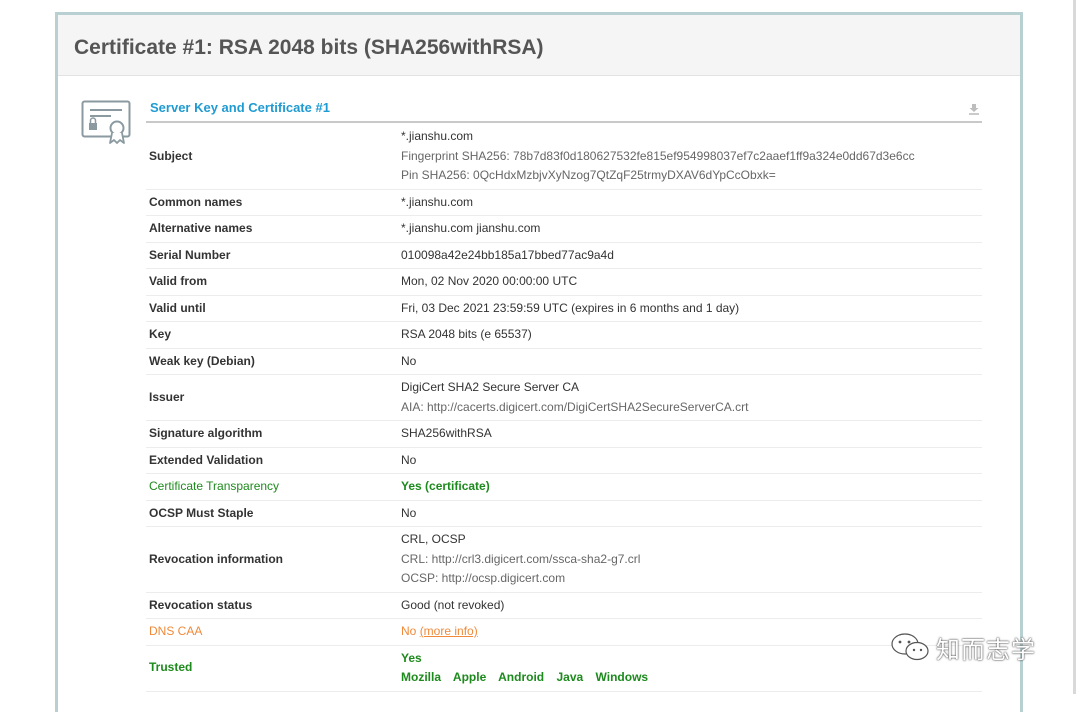 The image size is (1080, 712). Describe the element at coordinates (273, 282) in the screenshot. I see `row-label: Valid from` at that location.